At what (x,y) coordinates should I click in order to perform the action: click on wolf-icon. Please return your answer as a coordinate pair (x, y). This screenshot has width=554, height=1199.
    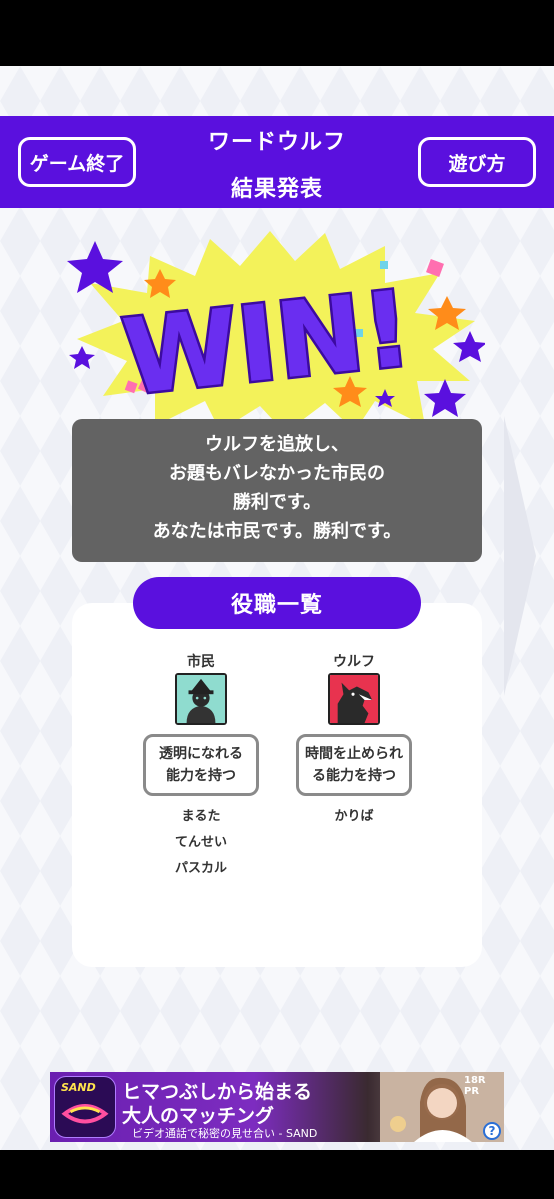
    Looking at the image, I should click on (354, 699).